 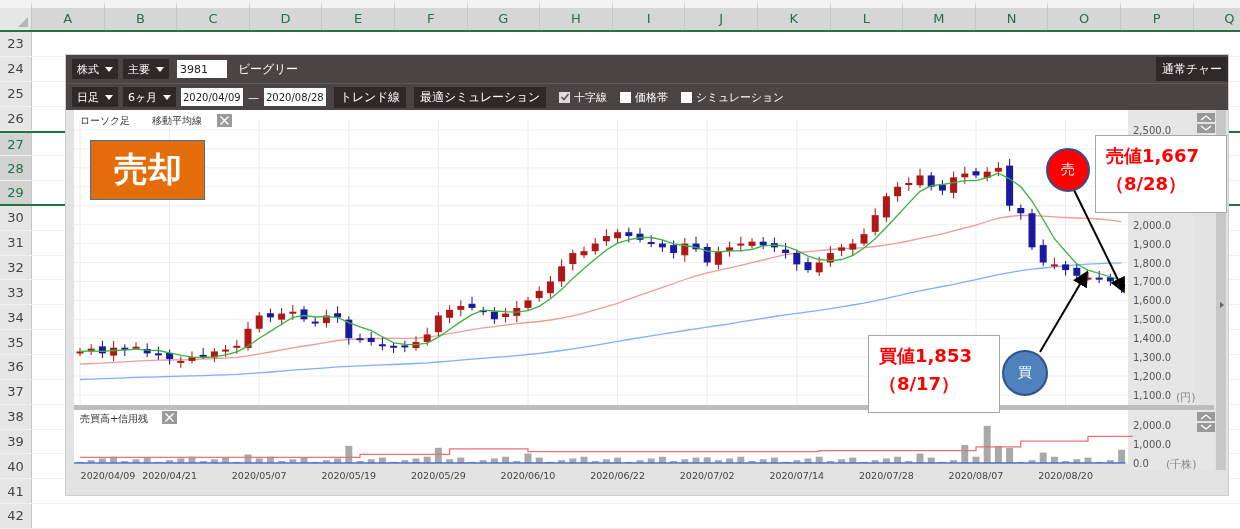 I want to click on column-header: O, so click(x=1083, y=15).